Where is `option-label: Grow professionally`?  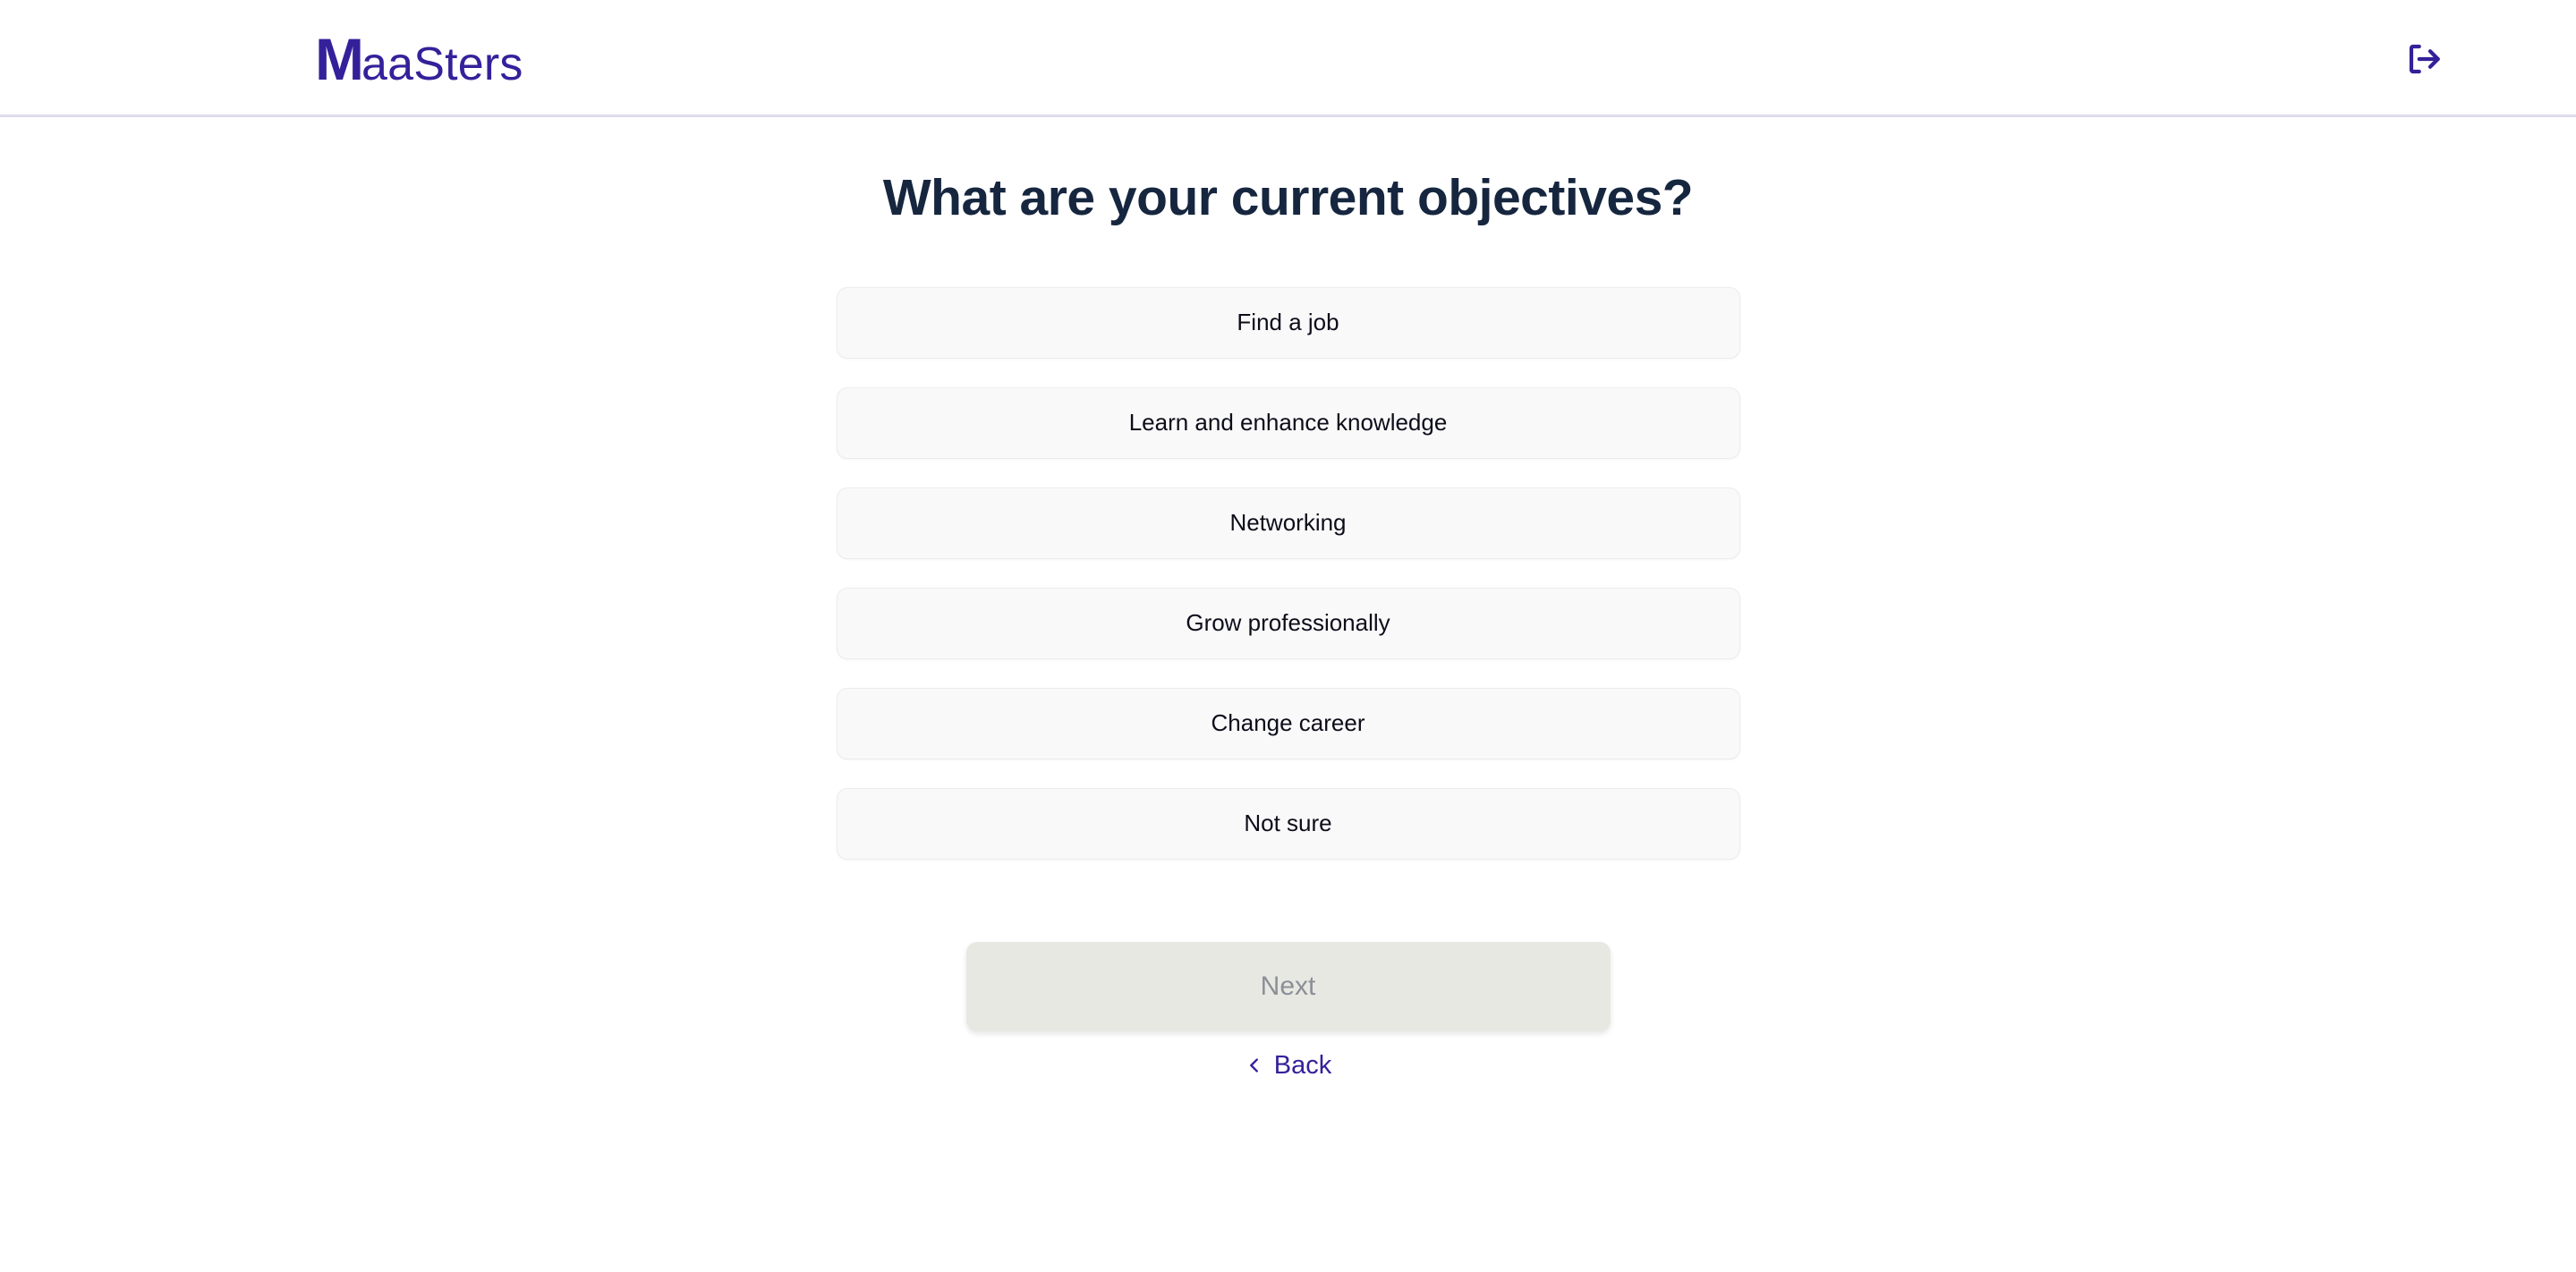
option-label: Grow professionally is located at coordinates (1288, 623).